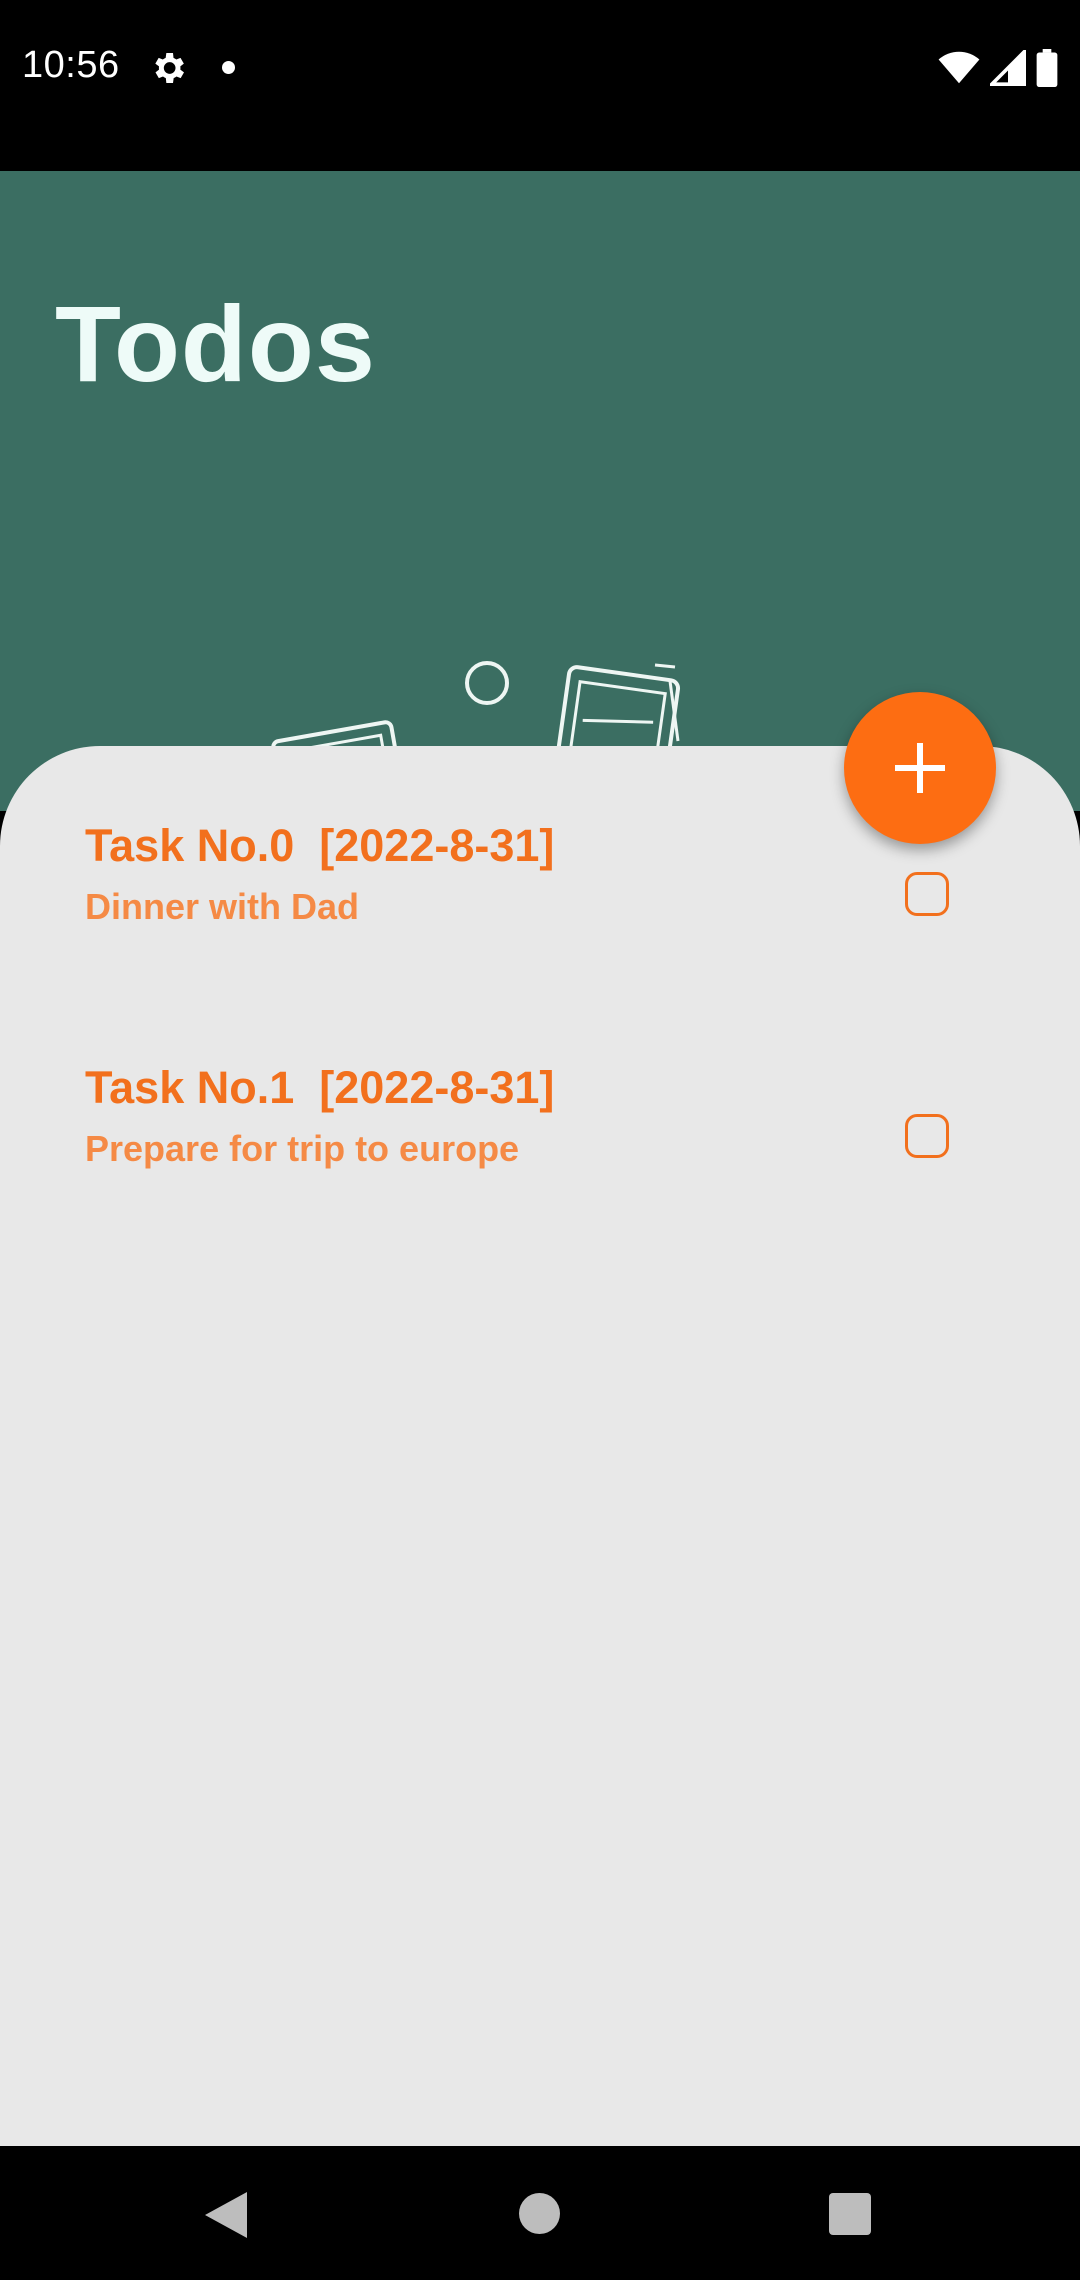 The width and height of the screenshot is (1080, 2280). I want to click on wifi-icon, so click(959, 67).